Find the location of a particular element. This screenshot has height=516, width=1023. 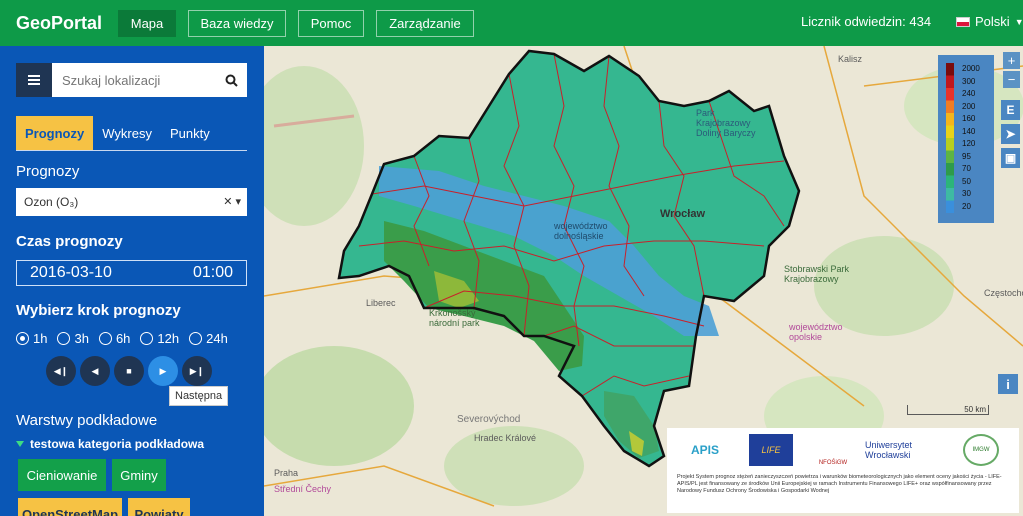

export-e-icon: E is located at coordinates (1010, 110).